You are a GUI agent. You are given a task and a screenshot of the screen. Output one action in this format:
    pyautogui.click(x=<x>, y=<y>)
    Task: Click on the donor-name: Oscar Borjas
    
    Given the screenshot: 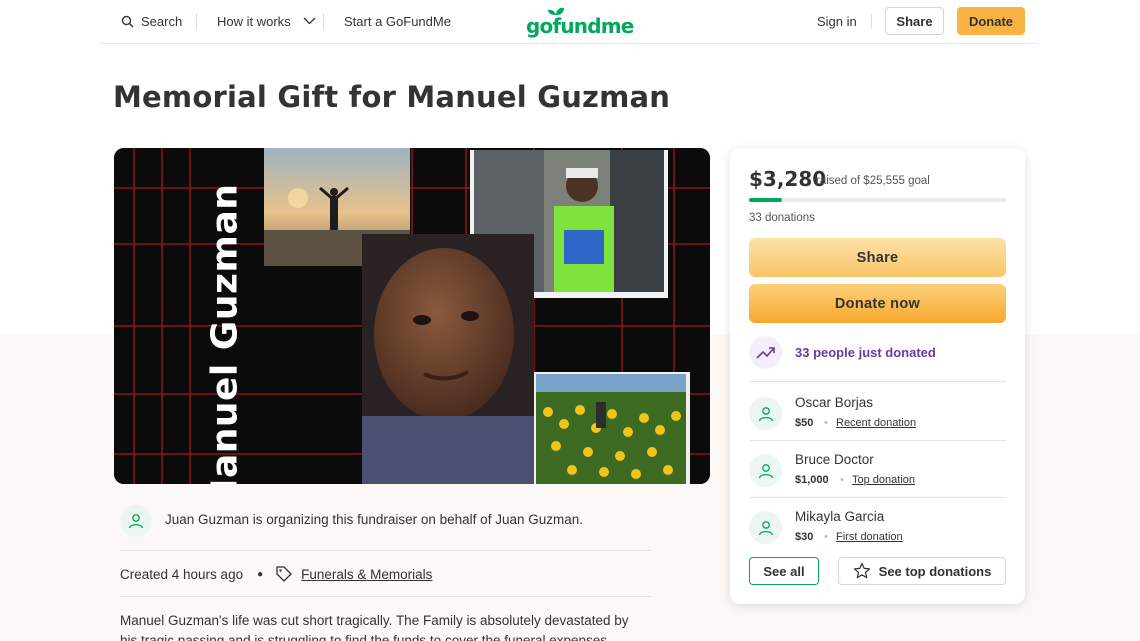 What is the action you would take?
    pyautogui.click(x=834, y=402)
    